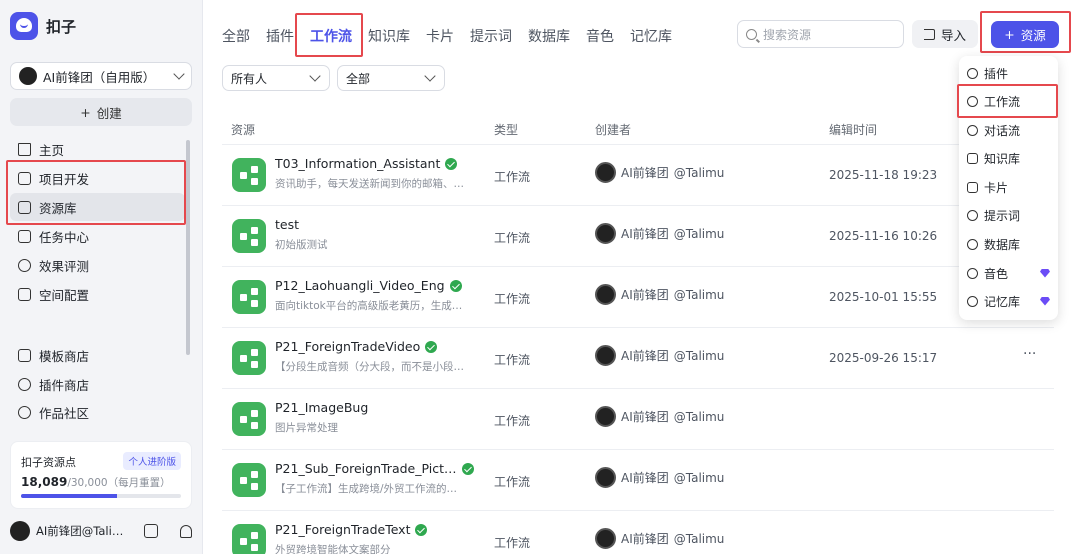 The image size is (1080, 554). I want to click on status-filter-value: 全部, so click(358, 78).